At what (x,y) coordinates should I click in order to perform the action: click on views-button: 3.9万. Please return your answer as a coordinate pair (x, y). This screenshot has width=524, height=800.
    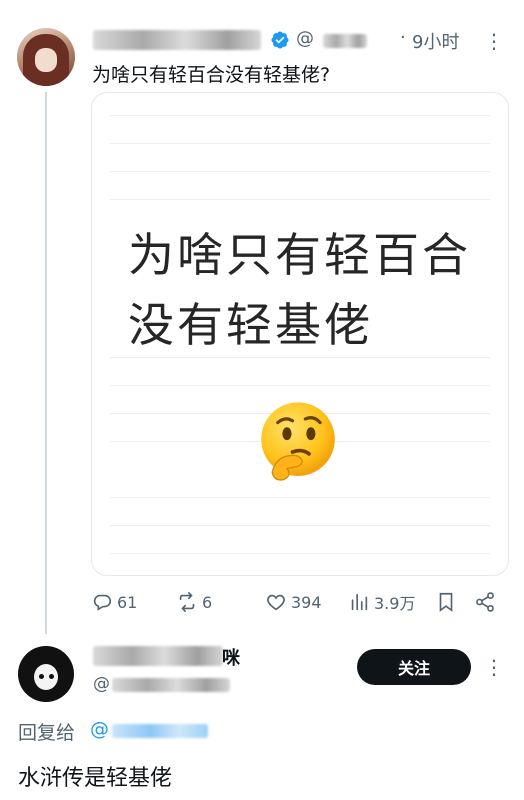
    Looking at the image, I should click on (381, 602).